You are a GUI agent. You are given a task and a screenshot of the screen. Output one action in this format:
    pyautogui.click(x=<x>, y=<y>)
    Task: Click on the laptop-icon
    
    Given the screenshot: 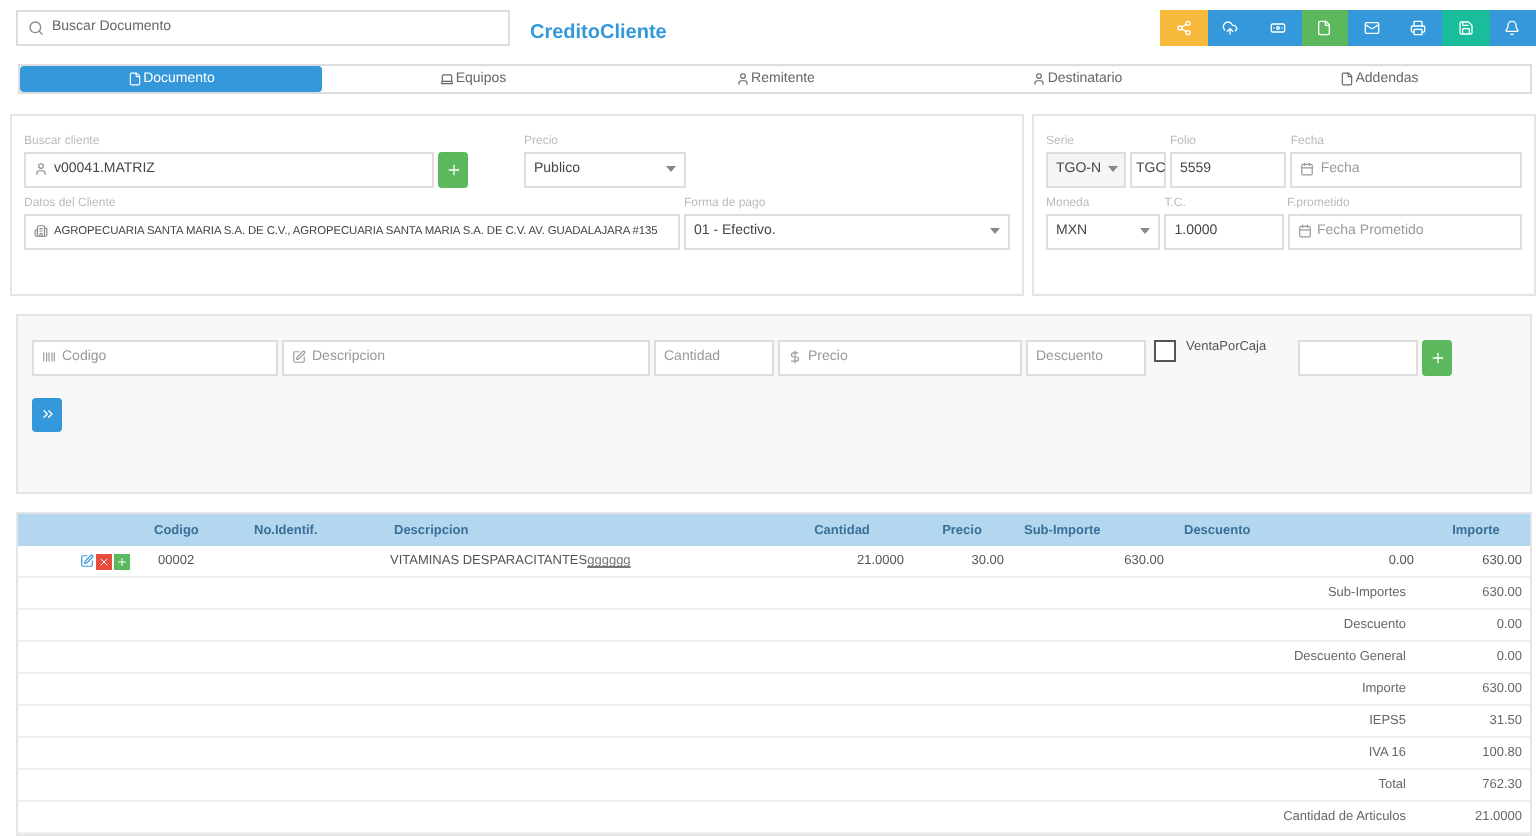 What is the action you would take?
    pyautogui.click(x=446, y=78)
    